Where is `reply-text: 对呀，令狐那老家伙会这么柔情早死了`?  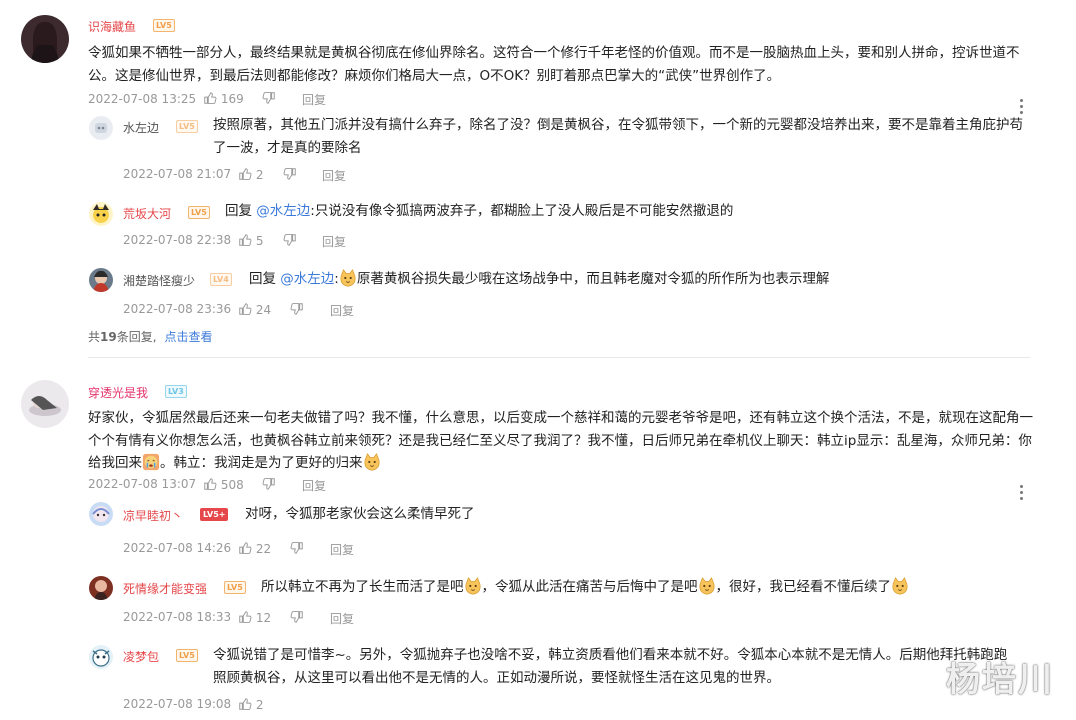 reply-text: 对呀，令狐那老家伙会这么柔情早死了 is located at coordinates (360, 514).